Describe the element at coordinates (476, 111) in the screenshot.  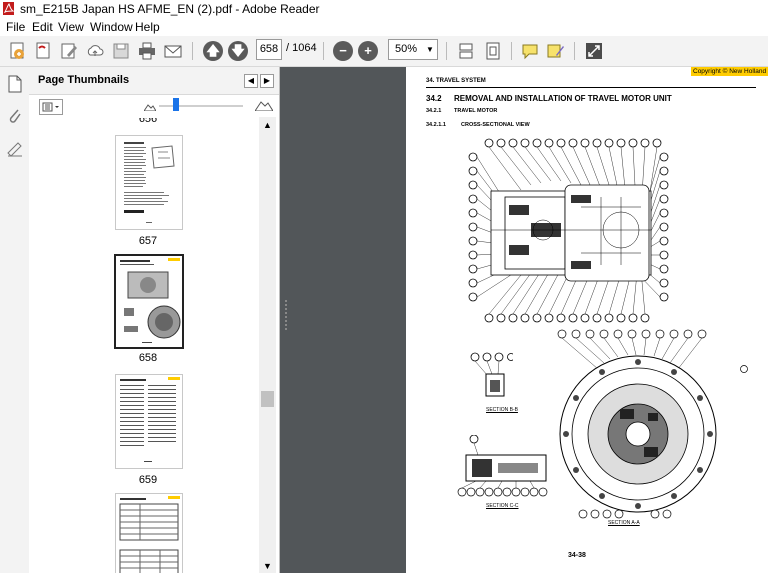
I see `subheading: TRAVEL MOTOR` at that location.